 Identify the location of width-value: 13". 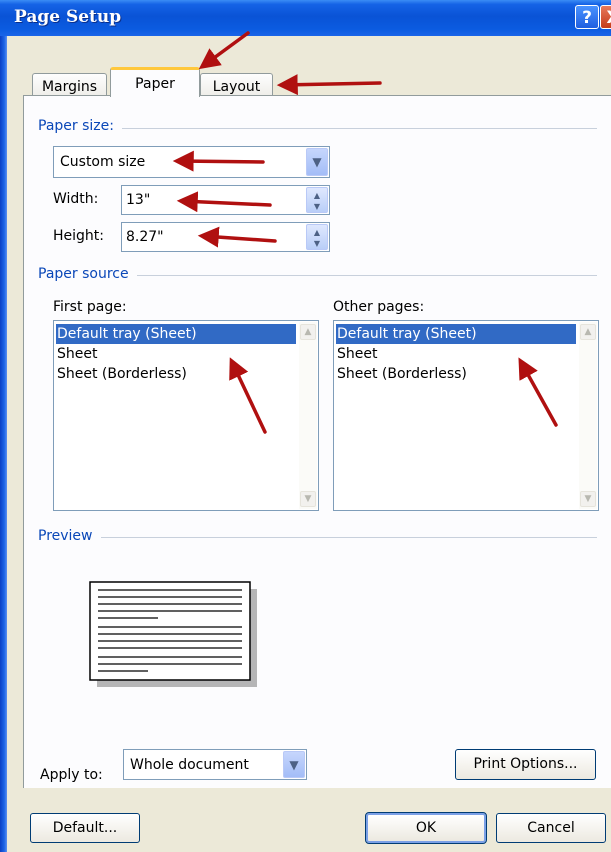
(138, 200).